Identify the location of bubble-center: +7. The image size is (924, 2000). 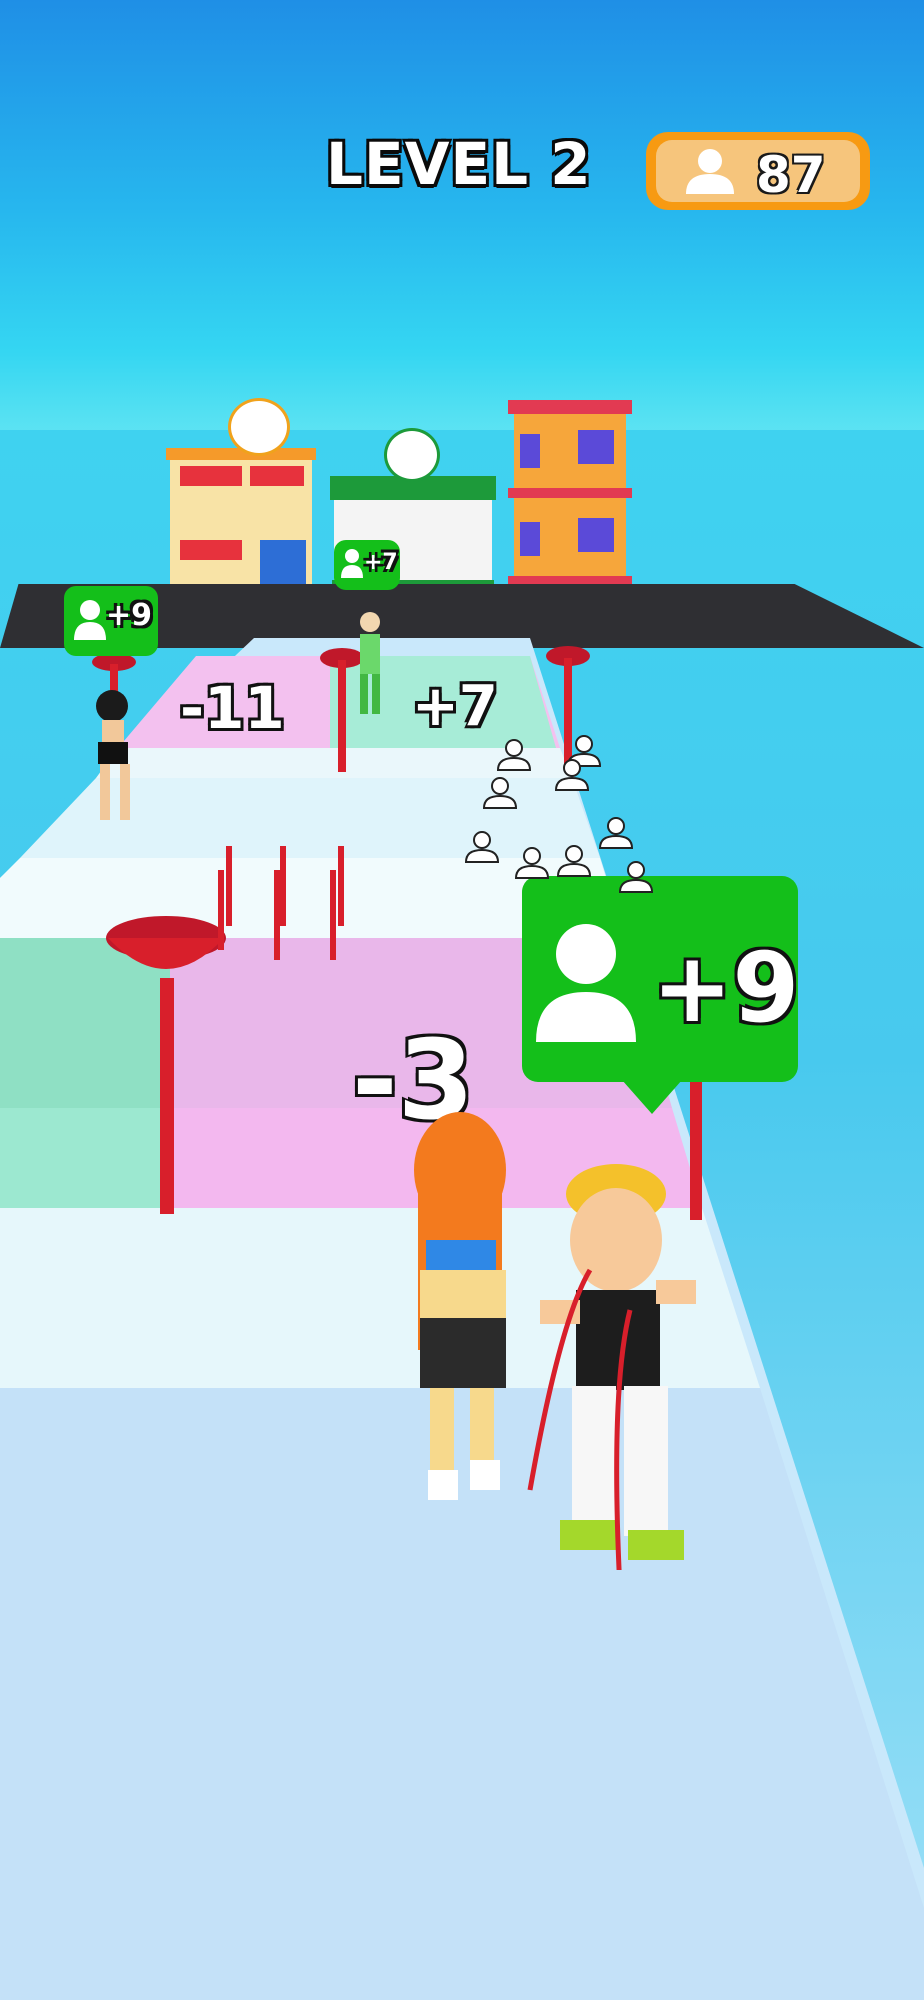
(367, 565).